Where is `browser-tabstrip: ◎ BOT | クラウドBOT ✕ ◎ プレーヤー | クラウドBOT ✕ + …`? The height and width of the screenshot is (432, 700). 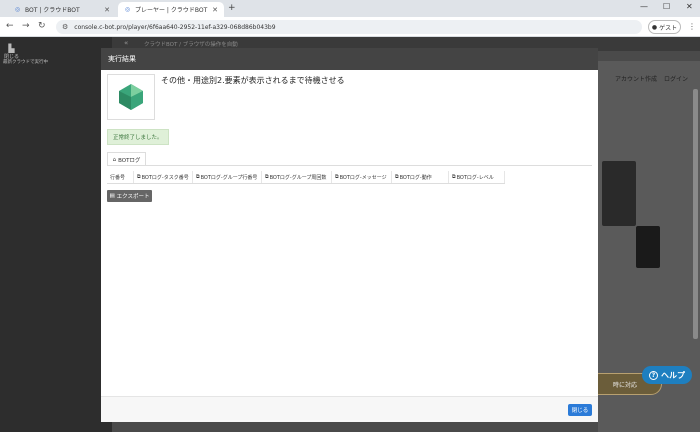
browser-tabstrip: ◎ BOT | クラウドBOT ✕ ◎ プレーヤー | クラウドBOT ✕ + … is located at coordinates (350, 8).